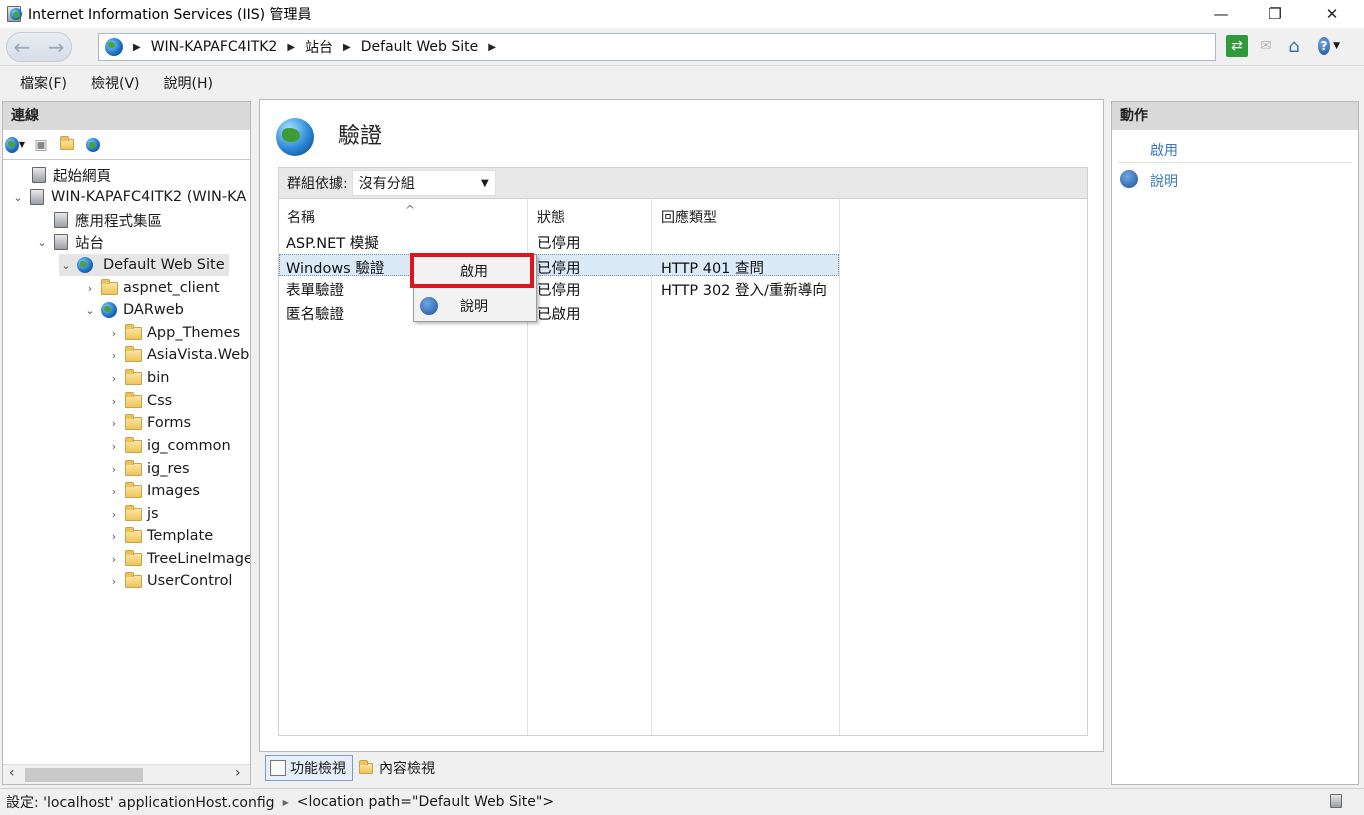 The width and height of the screenshot is (1364, 815). I want to click on table-row: Windows 驗證 已停用 HTTP 401 查問, so click(559, 265).